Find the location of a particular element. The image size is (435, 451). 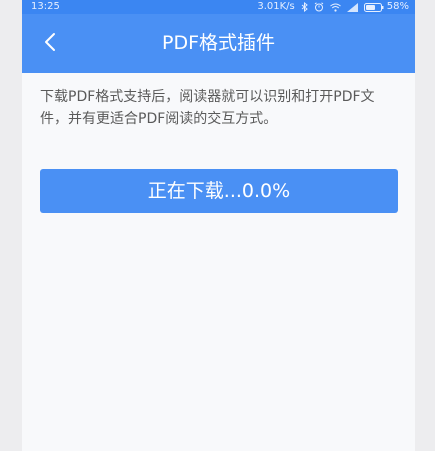

wifi-icon is located at coordinates (335, 7).